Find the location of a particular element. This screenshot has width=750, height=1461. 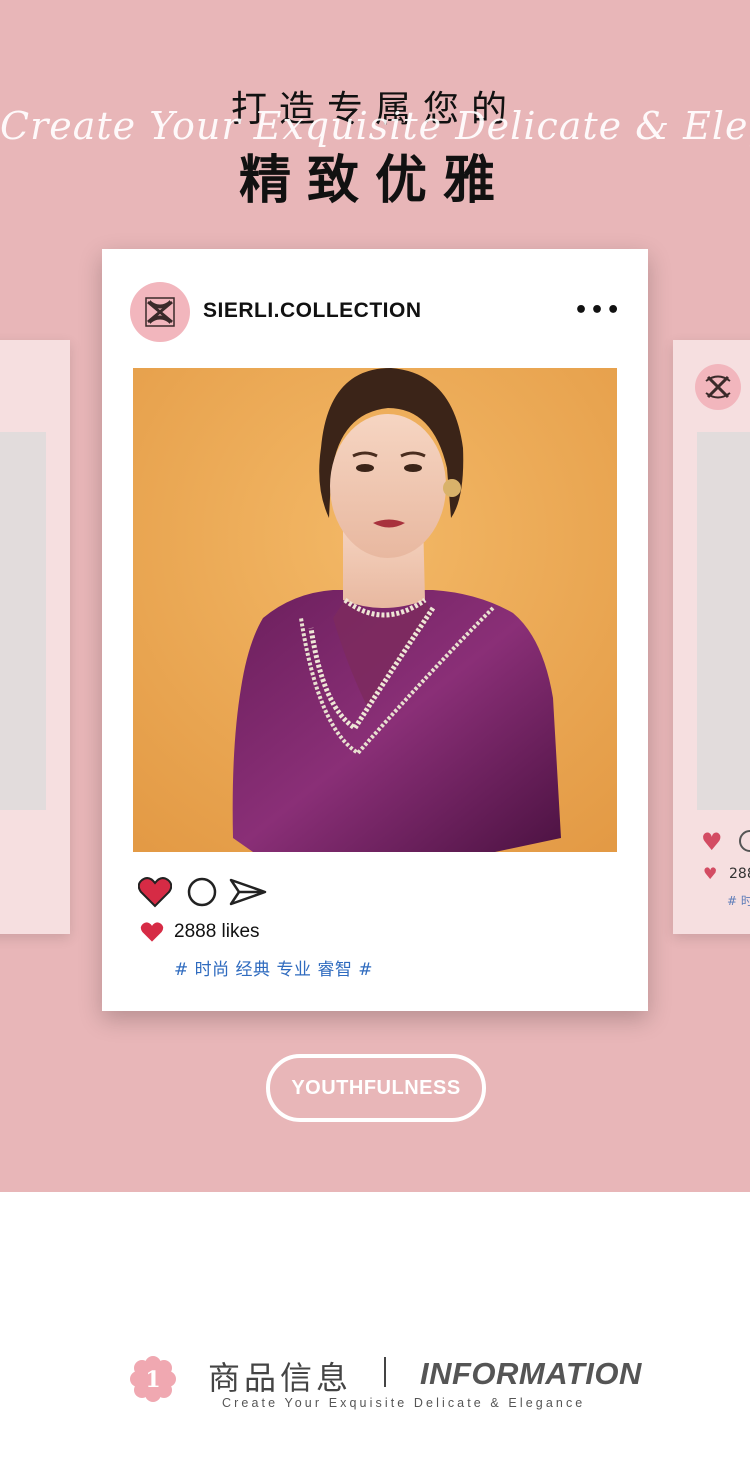

comment-icon is located at coordinates (202, 892).